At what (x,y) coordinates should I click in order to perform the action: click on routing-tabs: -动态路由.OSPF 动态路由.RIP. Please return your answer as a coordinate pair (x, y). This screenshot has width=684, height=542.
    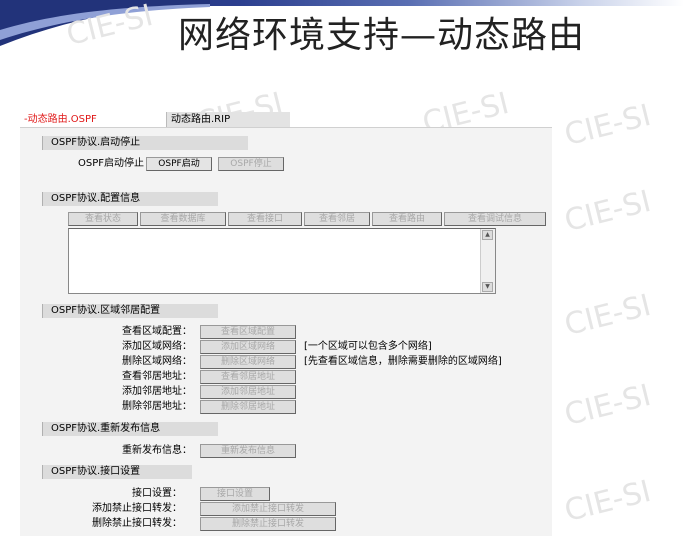
    Looking at the image, I should click on (286, 120).